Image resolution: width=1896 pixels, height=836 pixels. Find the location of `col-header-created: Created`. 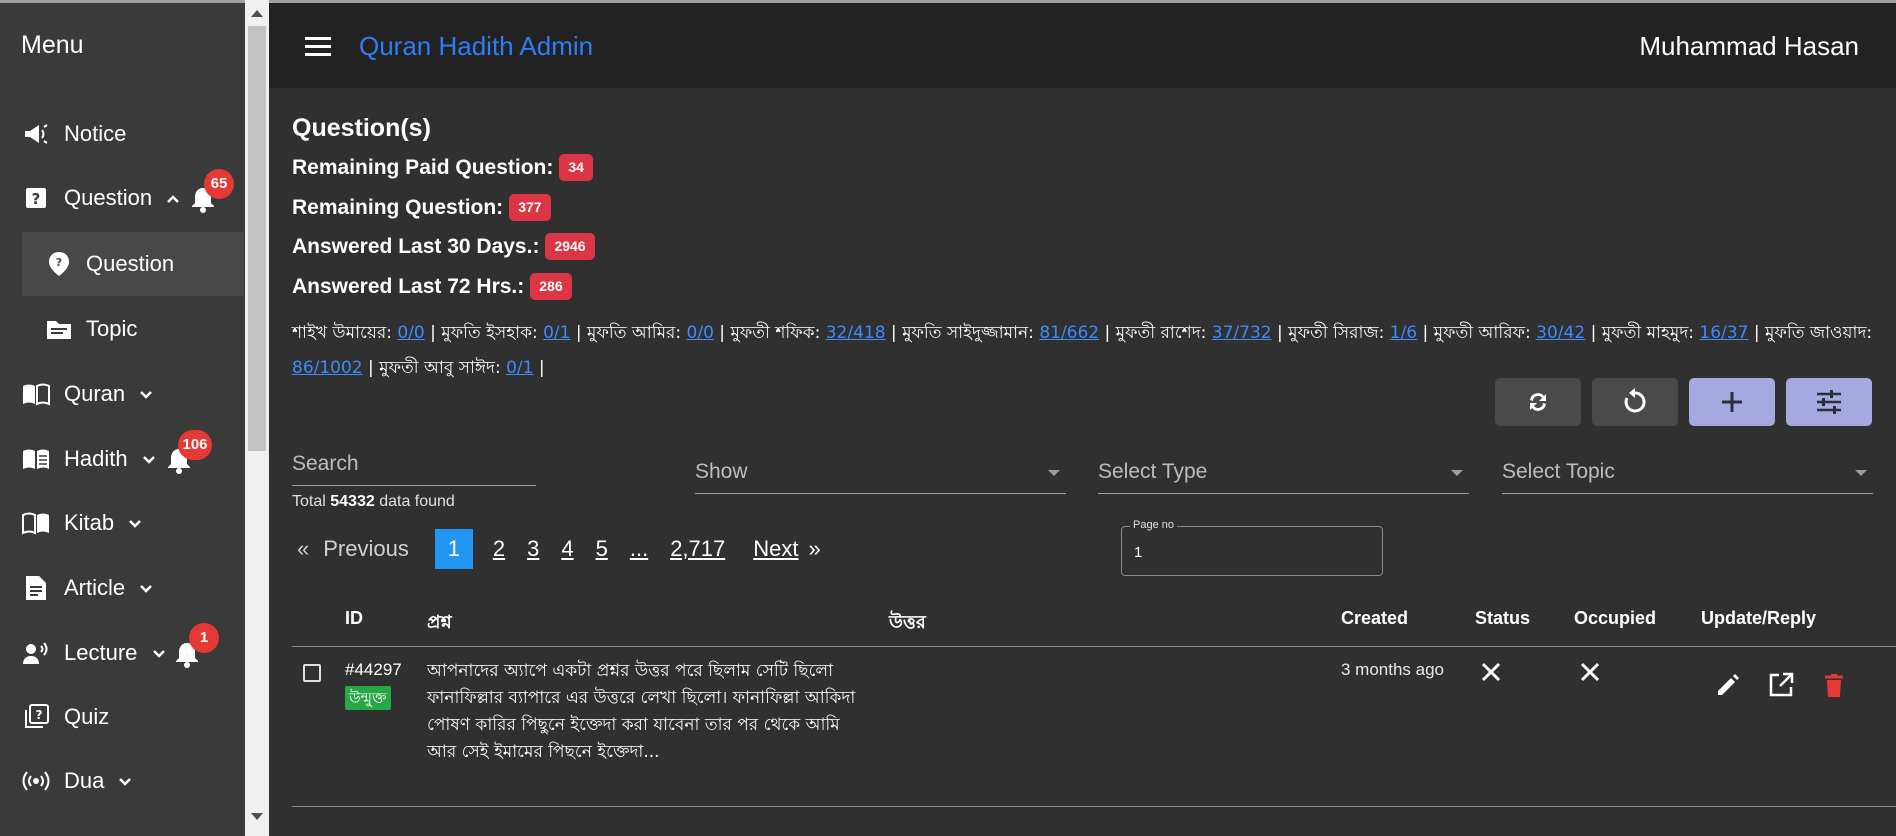

col-header-created: Created is located at coordinates (1374, 618).